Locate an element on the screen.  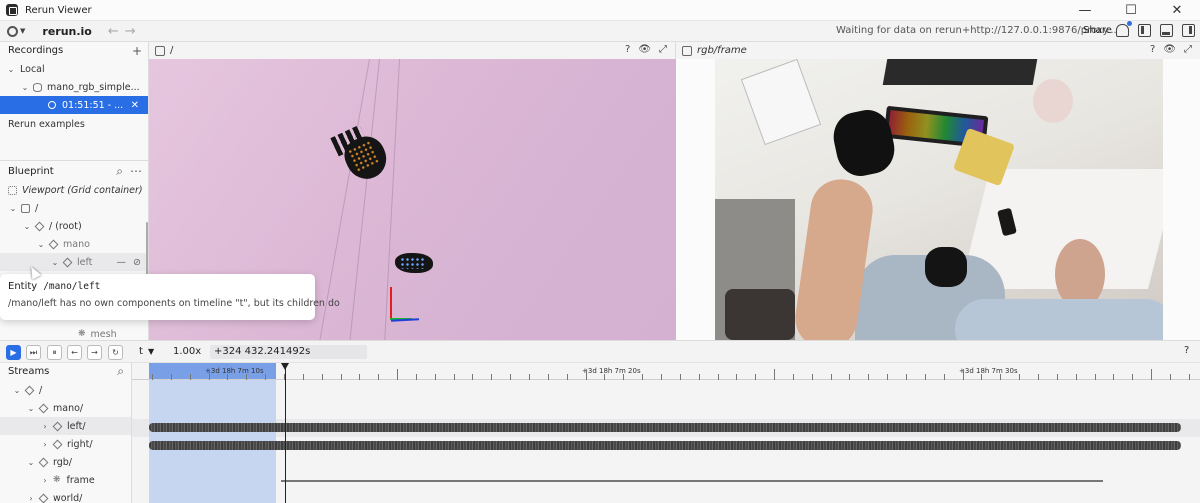
loop-selection is located at coordinates (212, 433).